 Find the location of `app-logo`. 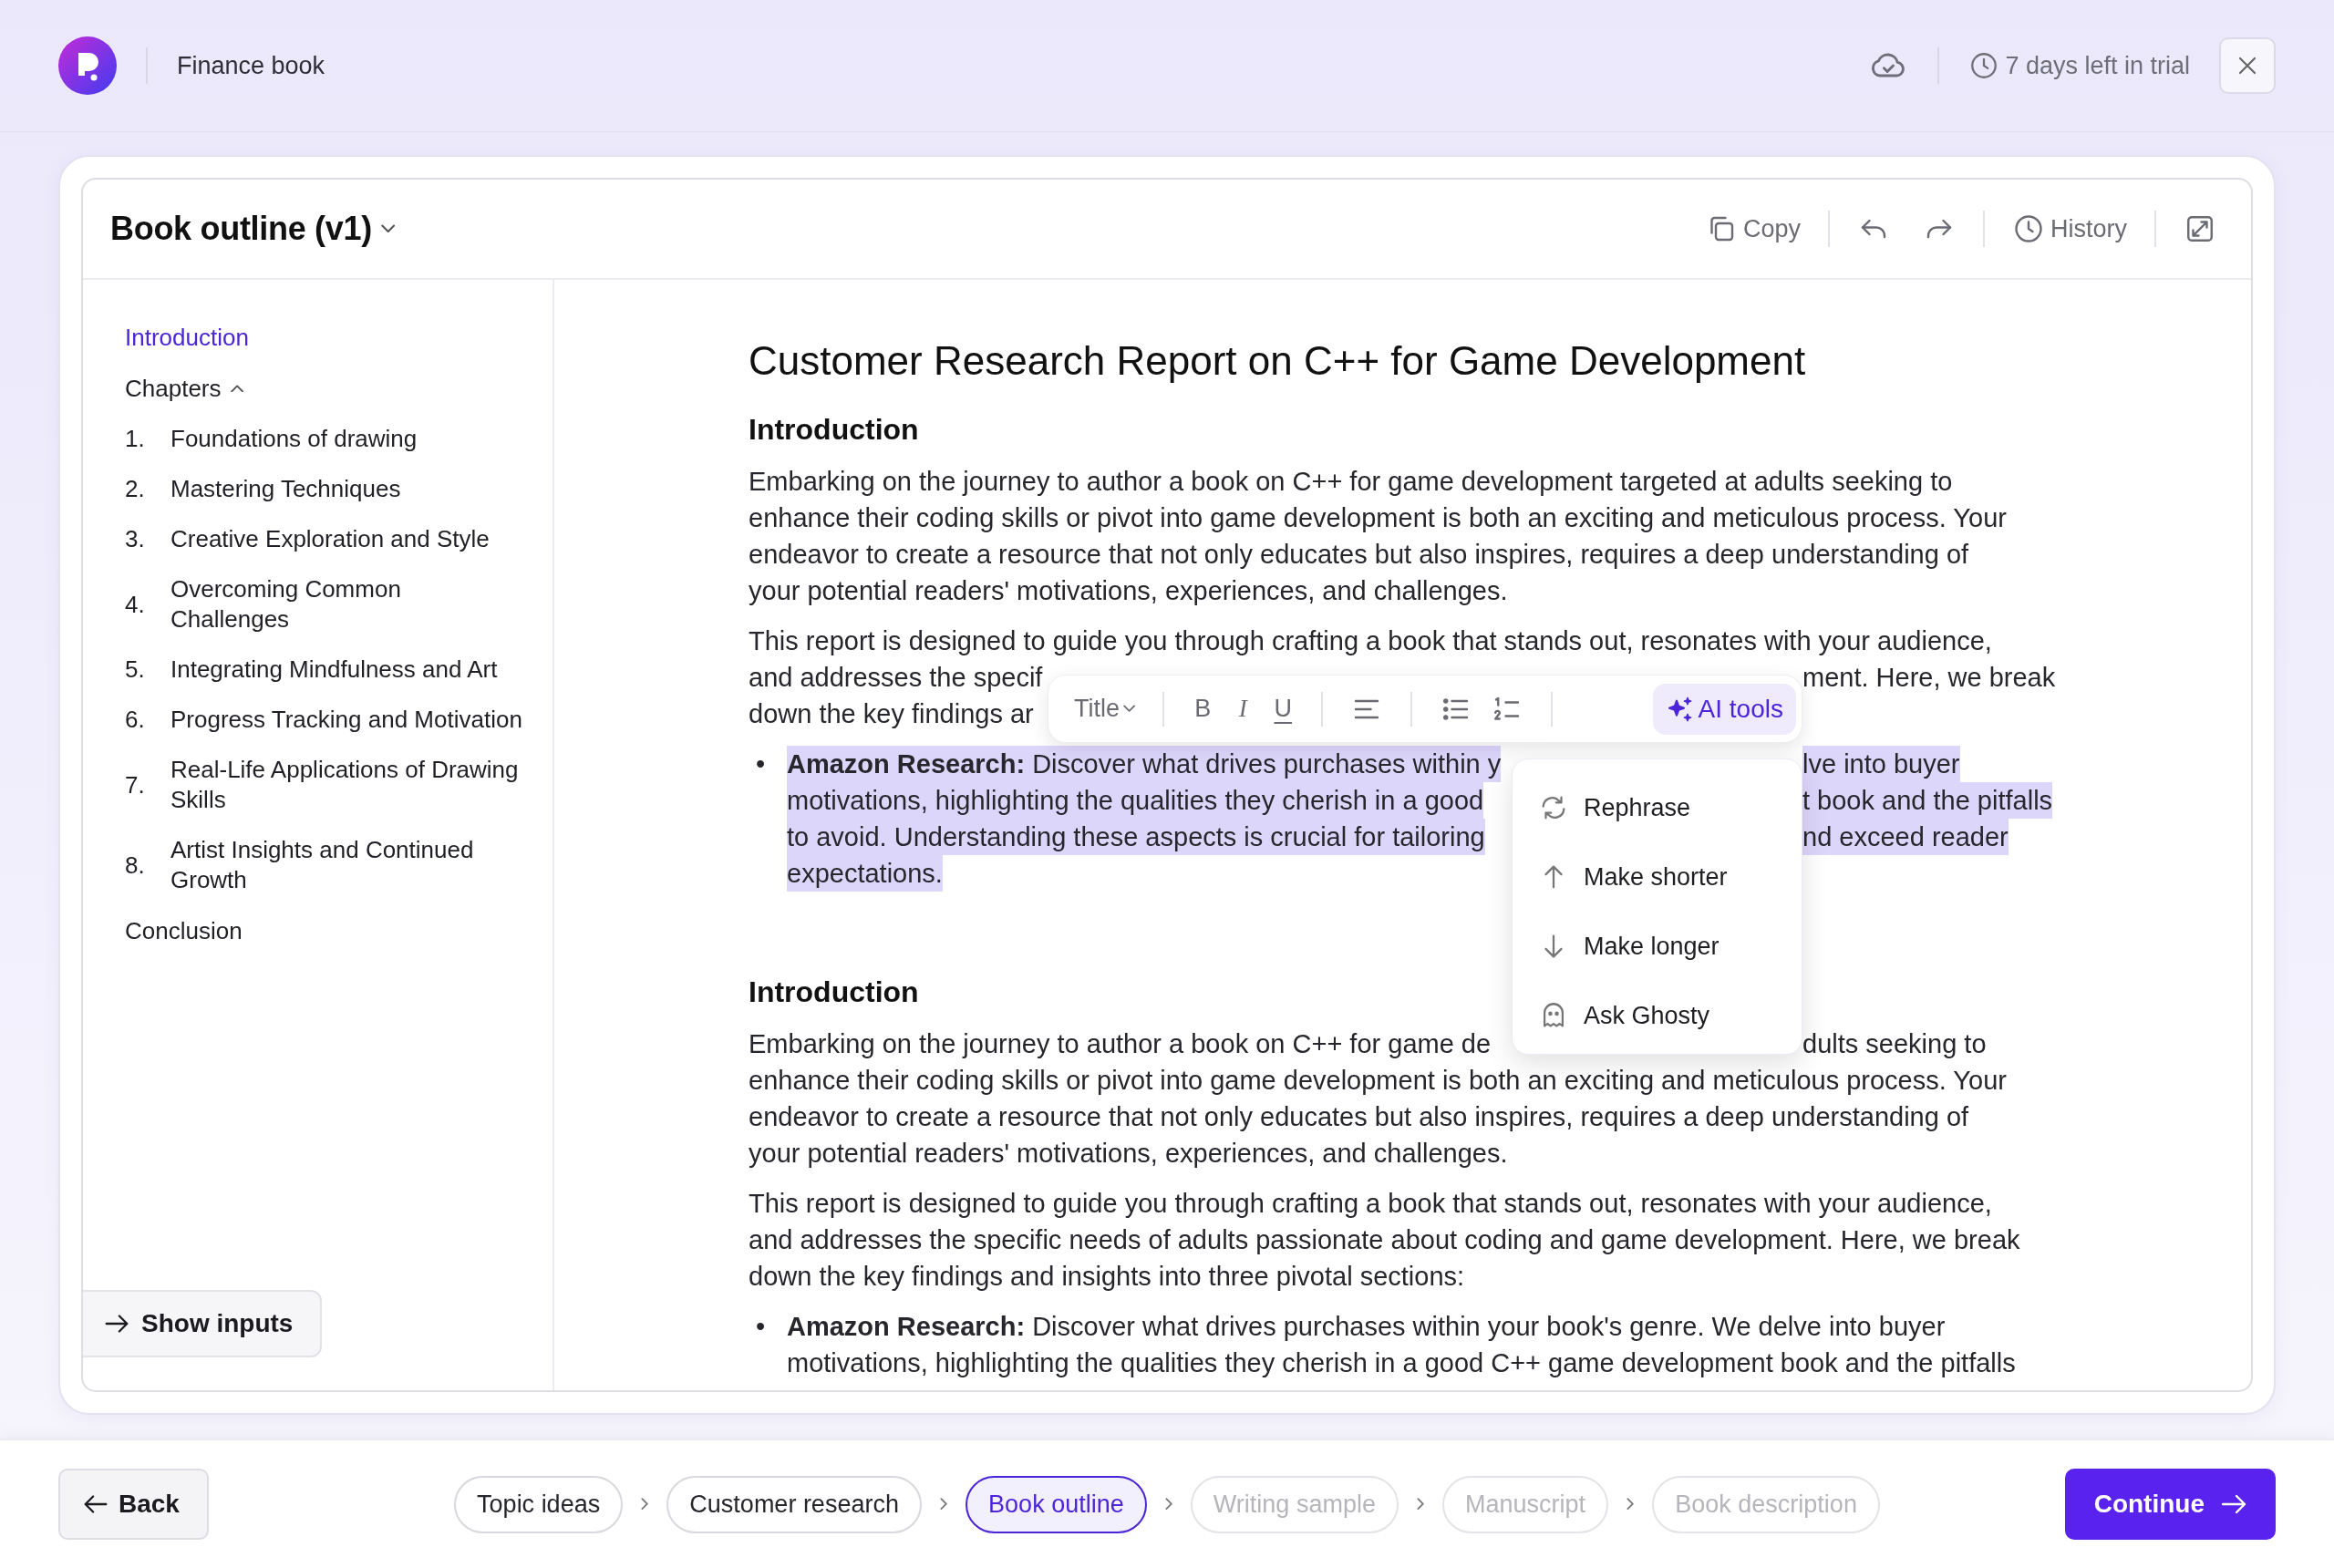

app-logo is located at coordinates (88, 65).